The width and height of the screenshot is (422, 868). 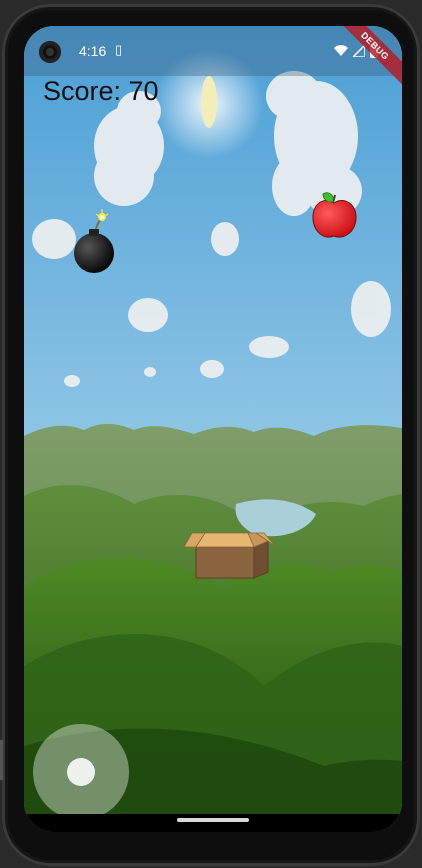 I want to click on navigation-bar, so click(x=213, y=823).